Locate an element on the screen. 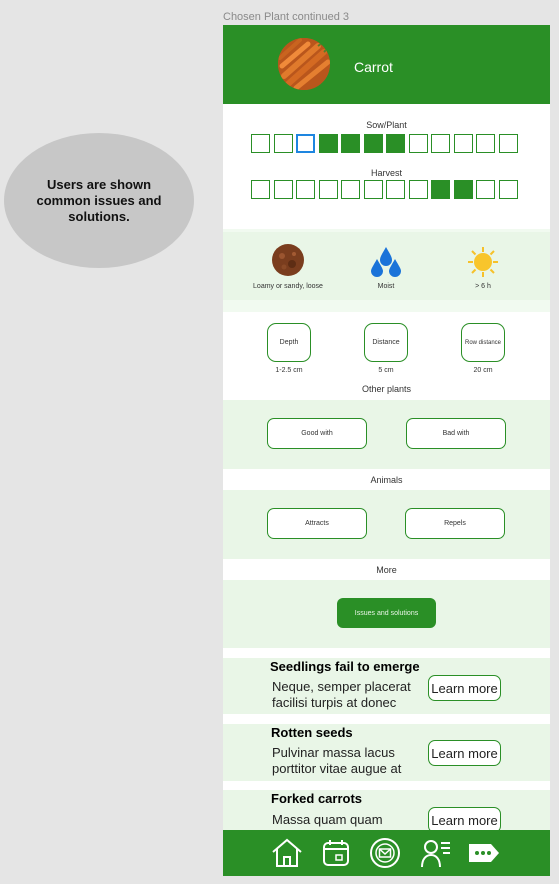  other-plants-heading: Other plants is located at coordinates (386, 389).